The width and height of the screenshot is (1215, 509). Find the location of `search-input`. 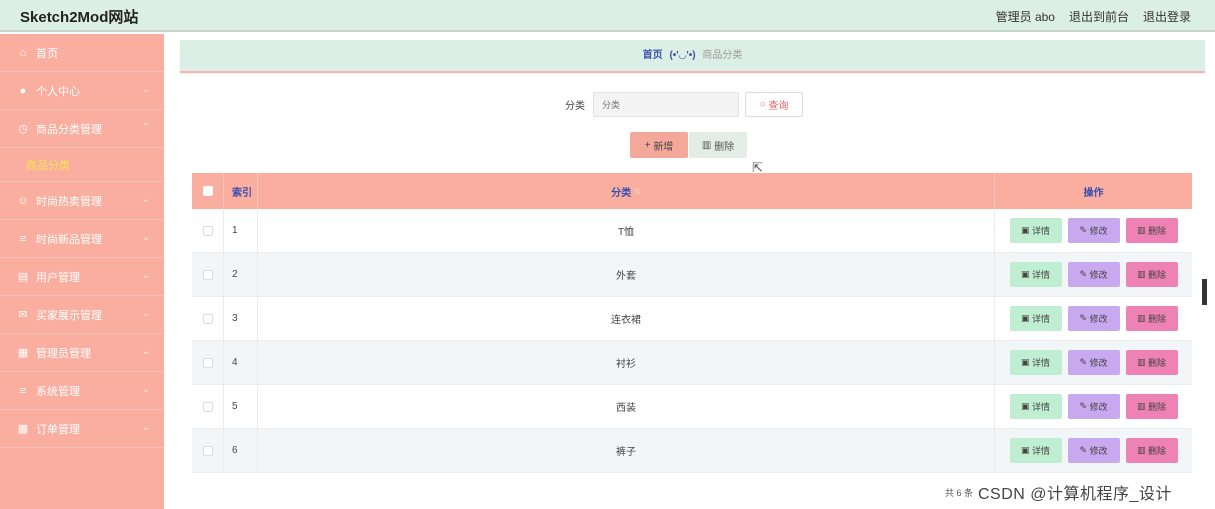

search-input is located at coordinates (666, 104).